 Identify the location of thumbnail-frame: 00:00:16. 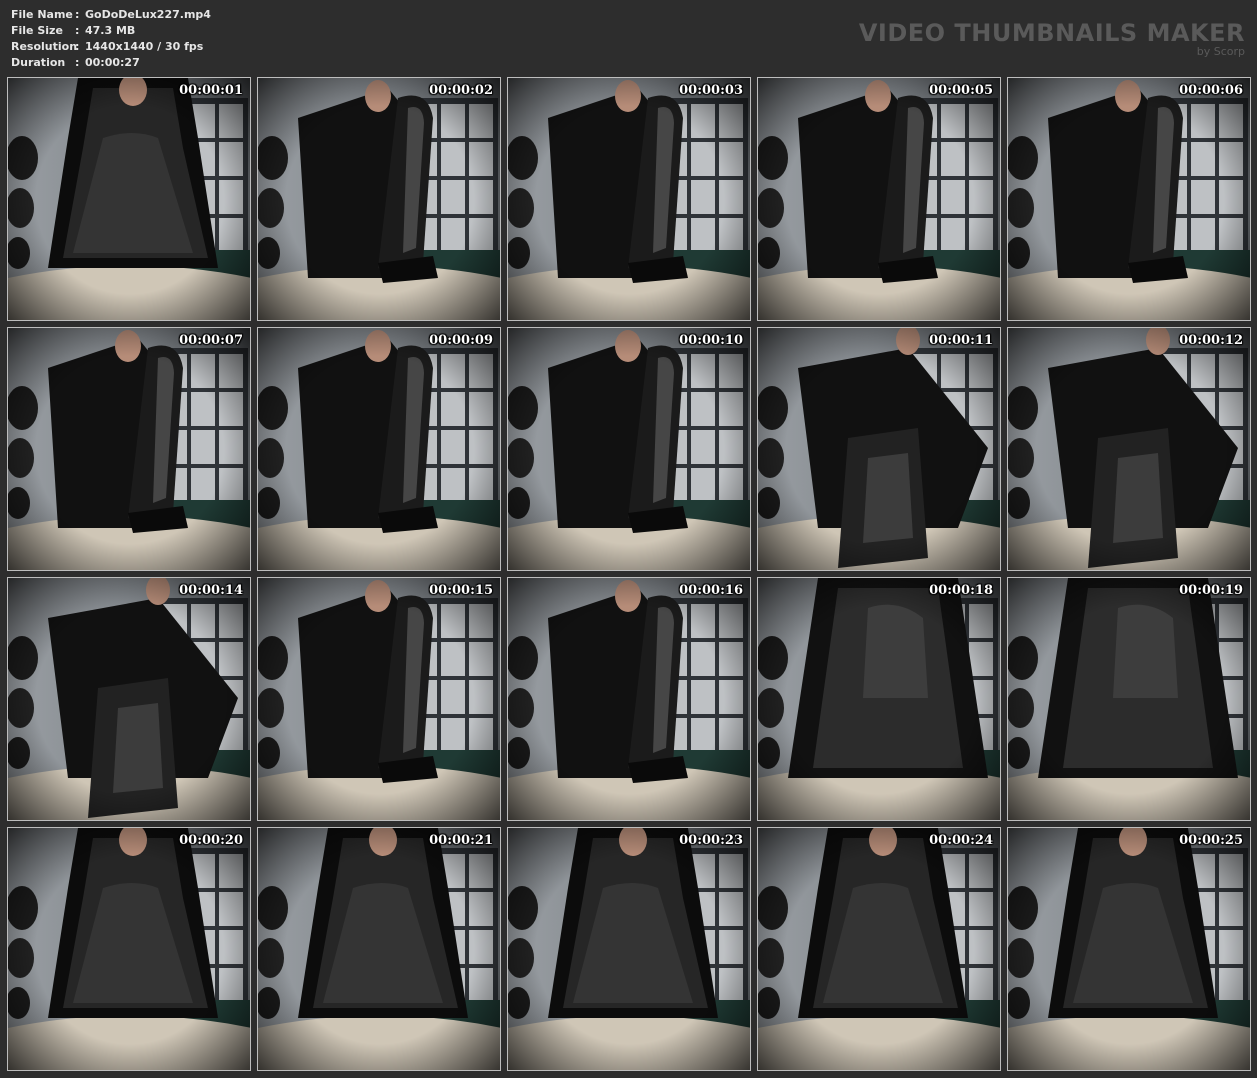
(629, 699).